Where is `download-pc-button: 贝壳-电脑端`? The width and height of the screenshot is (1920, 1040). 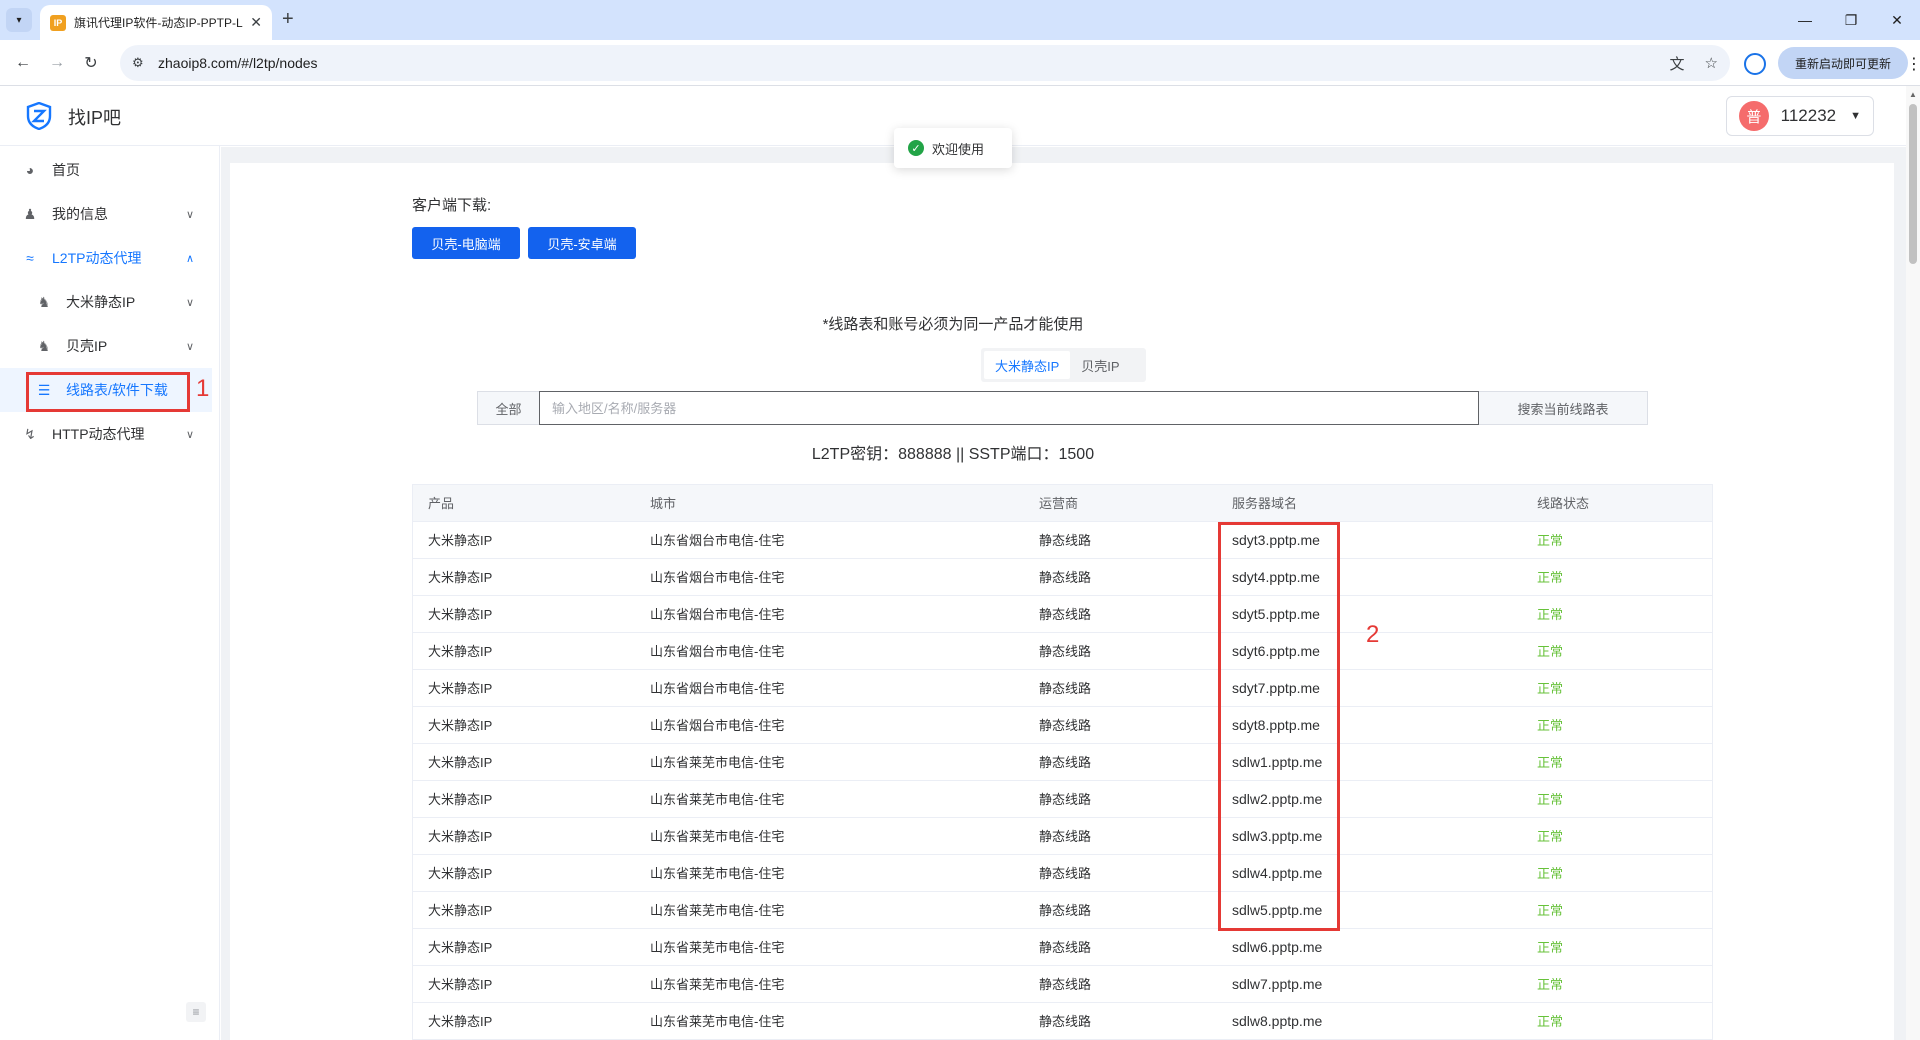
download-pc-button: 贝壳-电脑端 is located at coordinates (466, 243).